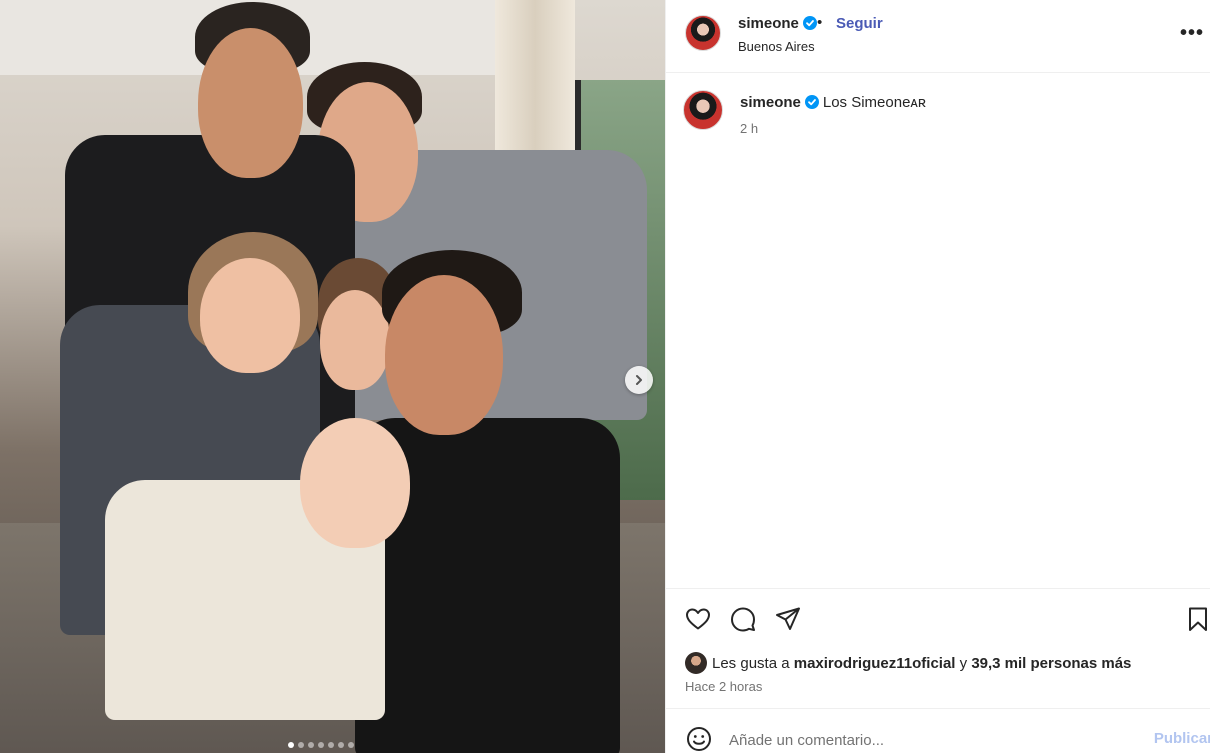  What do you see at coordinates (1192, 33) in the screenshot?
I see `more-options-button: •••` at bounding box center [1192, 33].